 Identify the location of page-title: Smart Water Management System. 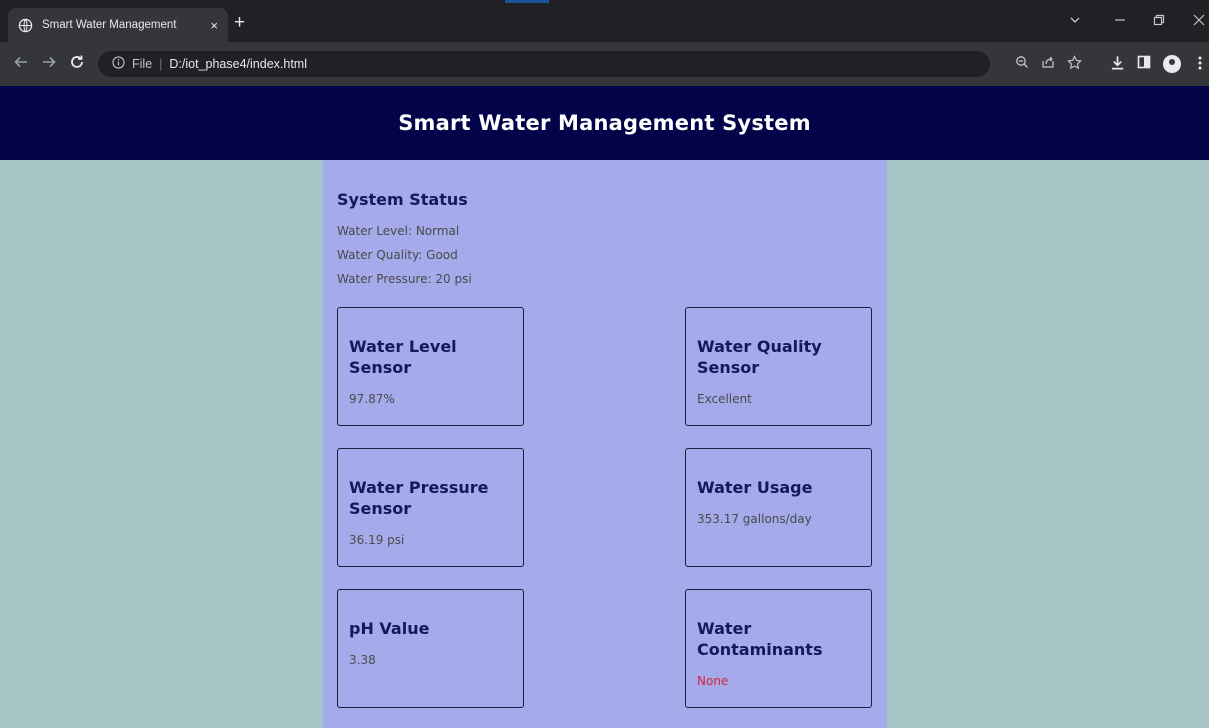
(604, 123).